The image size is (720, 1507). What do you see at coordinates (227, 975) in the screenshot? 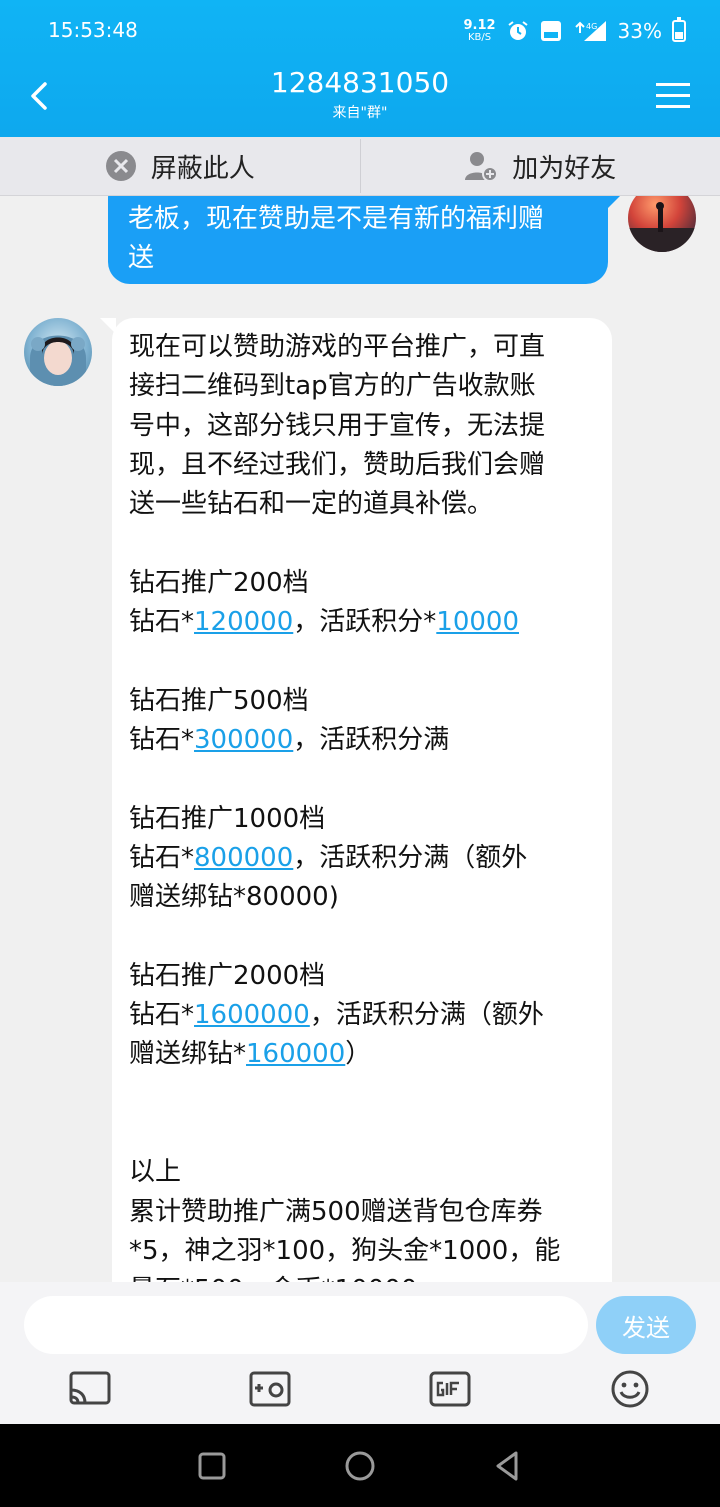
I see `tier-2000-title: 钻石推广2000档` at bounding box center [227, 975].